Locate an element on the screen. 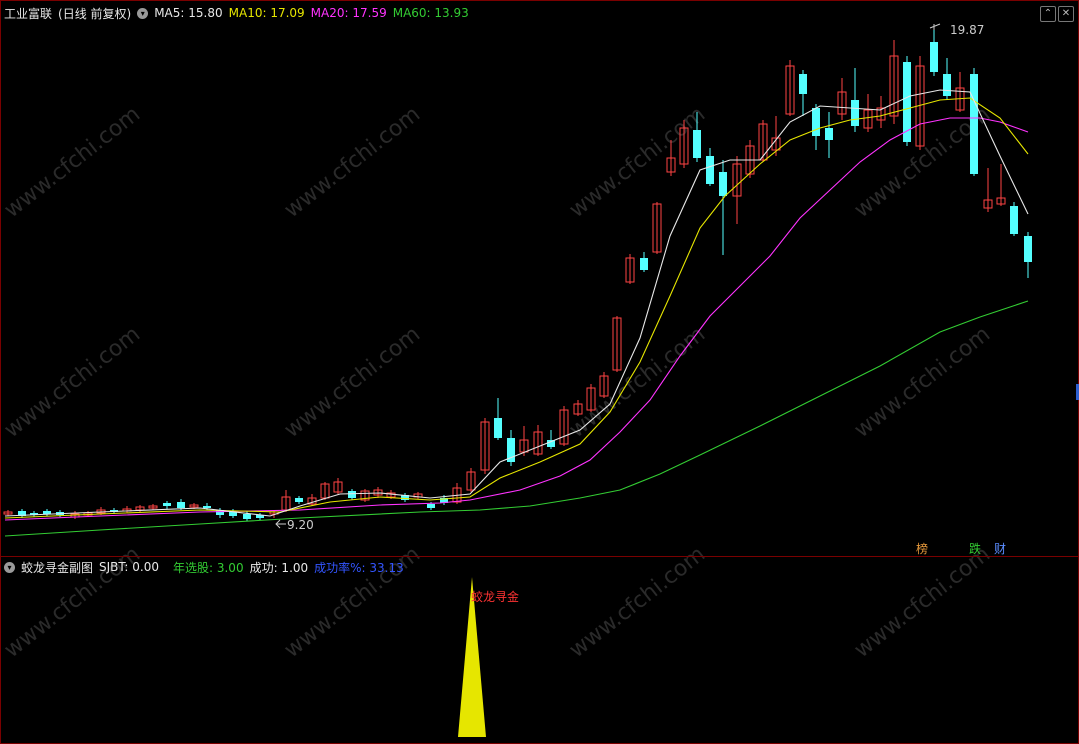  ma60-value: MA60: 13.93 is located at coordinates (430, 13).